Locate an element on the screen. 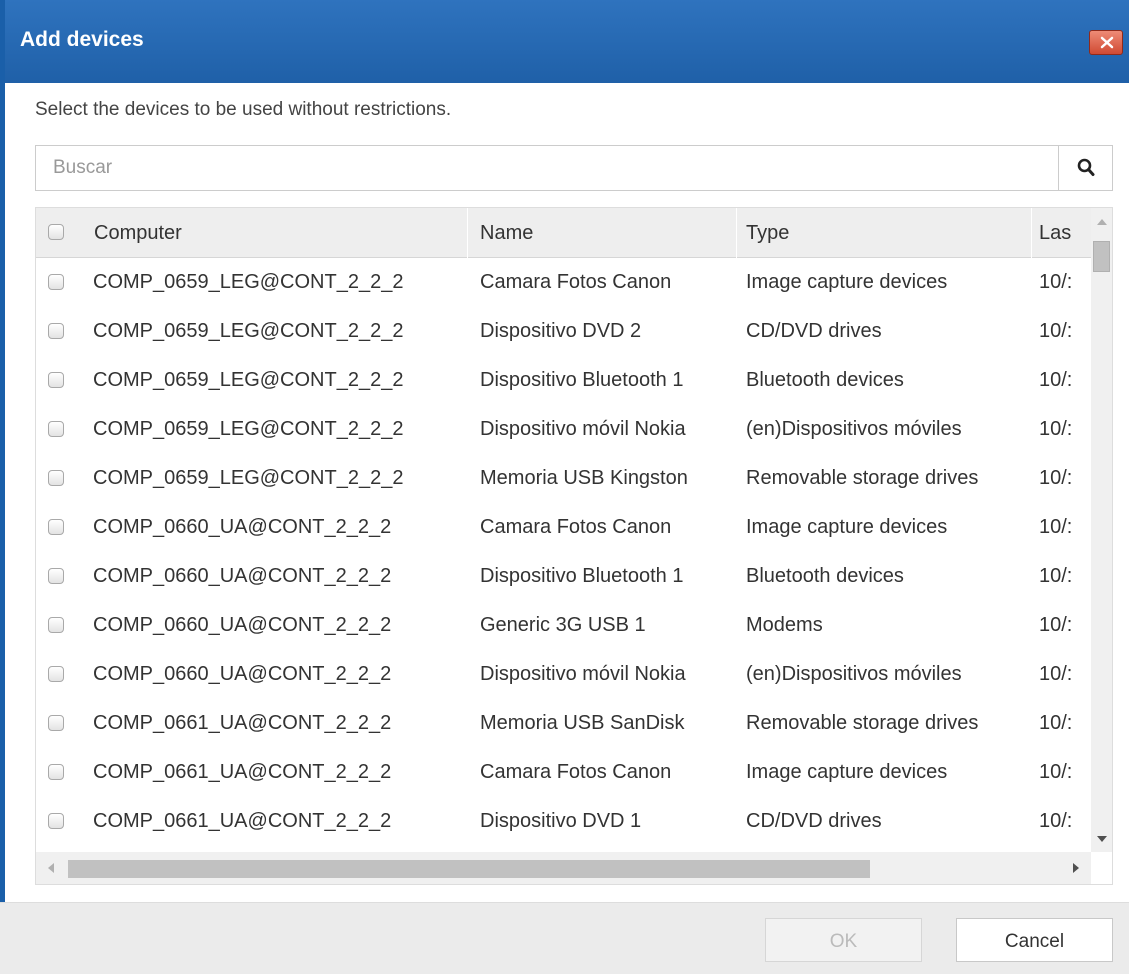 Image resolution: width=1129 pixels, height=974 pixels. vertical-scrollbar is located at coordinates (1101, 530).